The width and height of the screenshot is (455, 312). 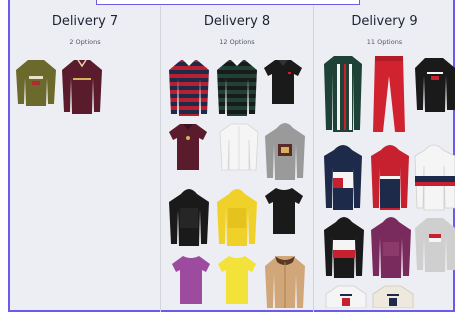 I want to click on product-black-tshirt, so click(x=284, y=211).